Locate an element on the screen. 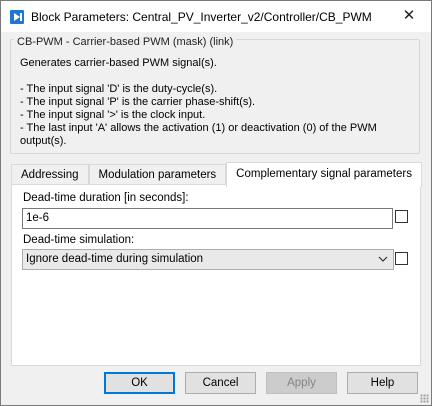  chevron-down-icon is located at coordinates (383, 259).